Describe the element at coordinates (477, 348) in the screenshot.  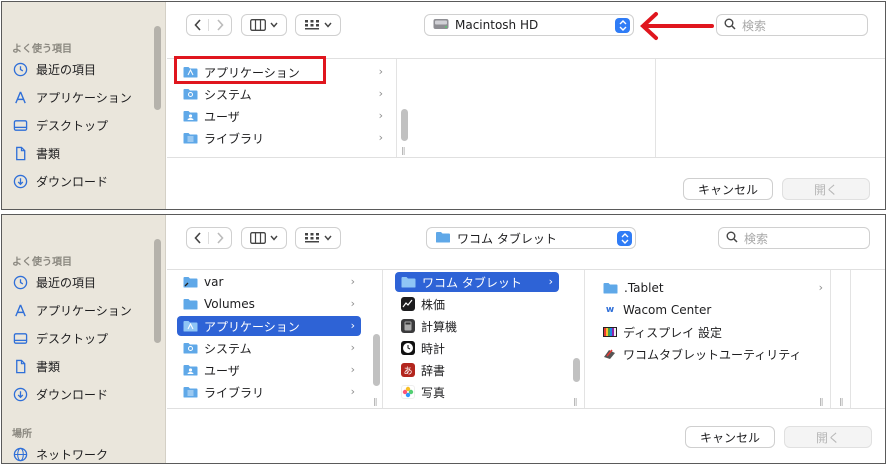
I see `list-item: 時計` at that location.